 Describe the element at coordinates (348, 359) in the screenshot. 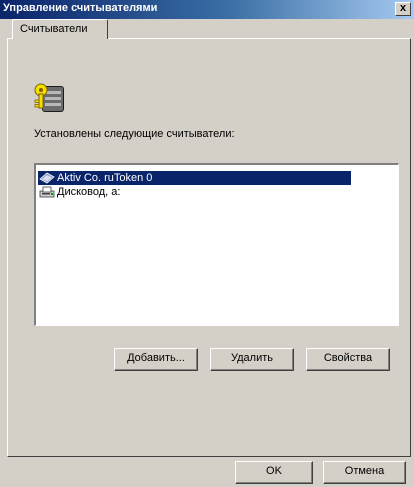

I see `properties-button: Свойства` at that location.